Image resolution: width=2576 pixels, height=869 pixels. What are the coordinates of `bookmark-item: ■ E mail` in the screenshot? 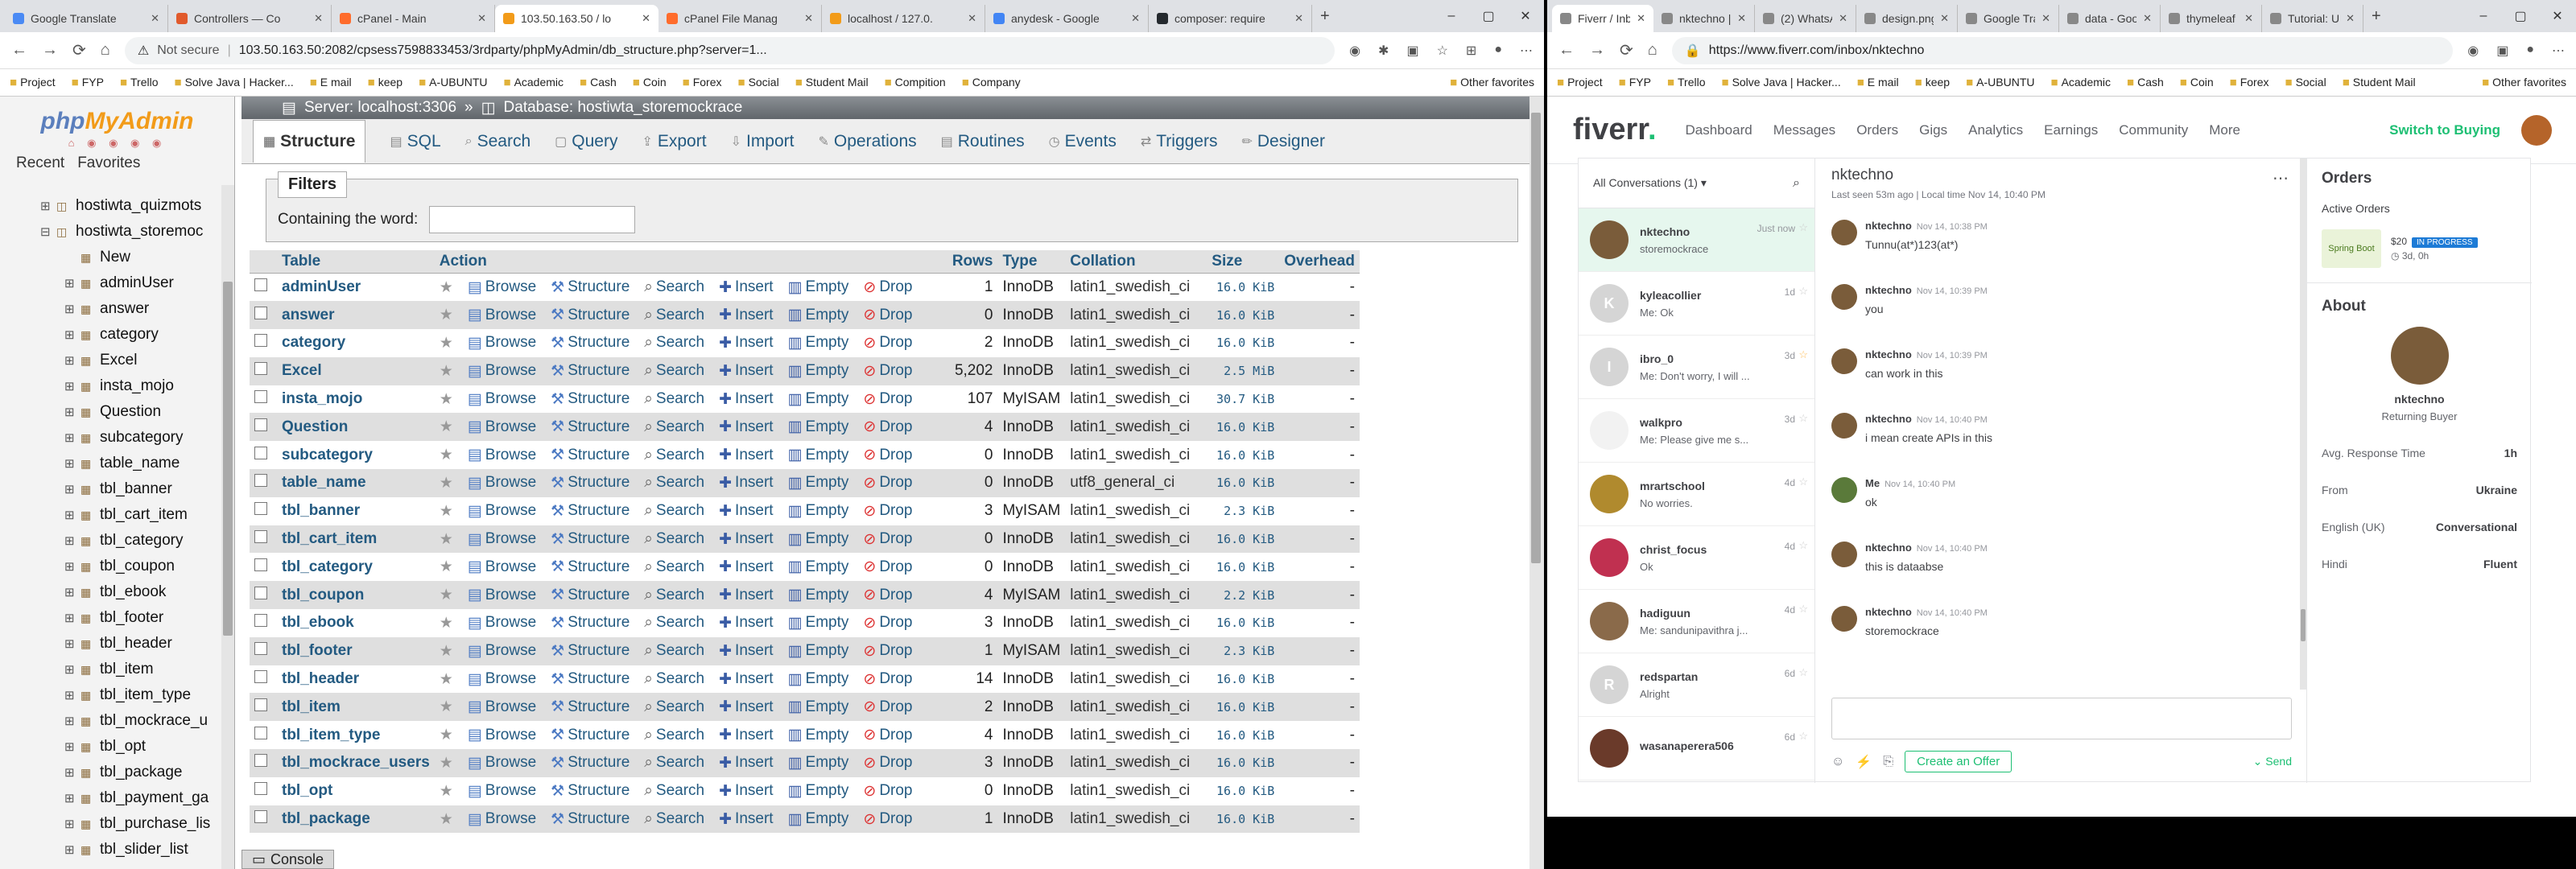 It's located at (1878, 82).